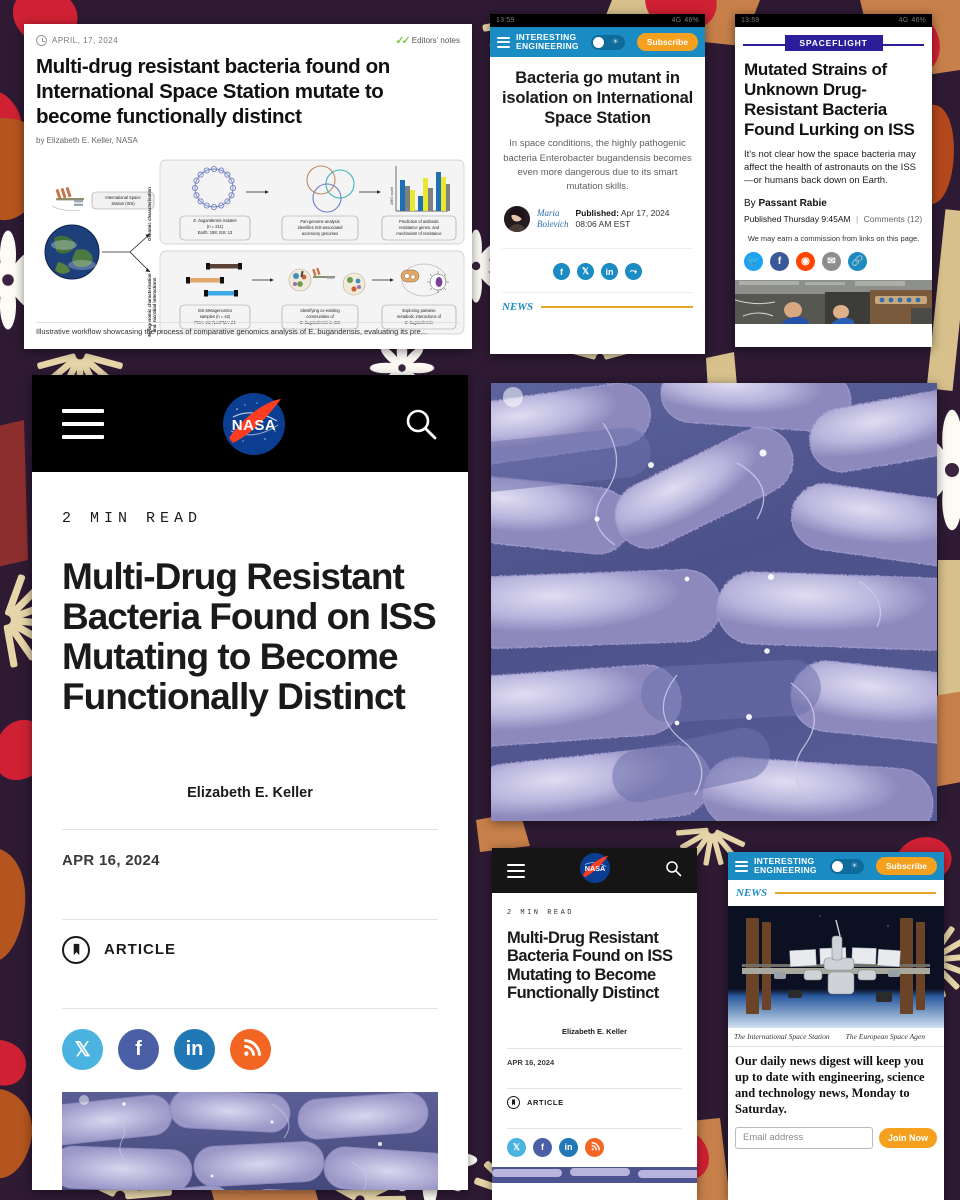 The width and height of the screenshot is (960, 1200). Describe the element at coordinates (797, 218) in the screenshot. I see `gizmodo-published: Published Thursday 9:45AM` at that location.